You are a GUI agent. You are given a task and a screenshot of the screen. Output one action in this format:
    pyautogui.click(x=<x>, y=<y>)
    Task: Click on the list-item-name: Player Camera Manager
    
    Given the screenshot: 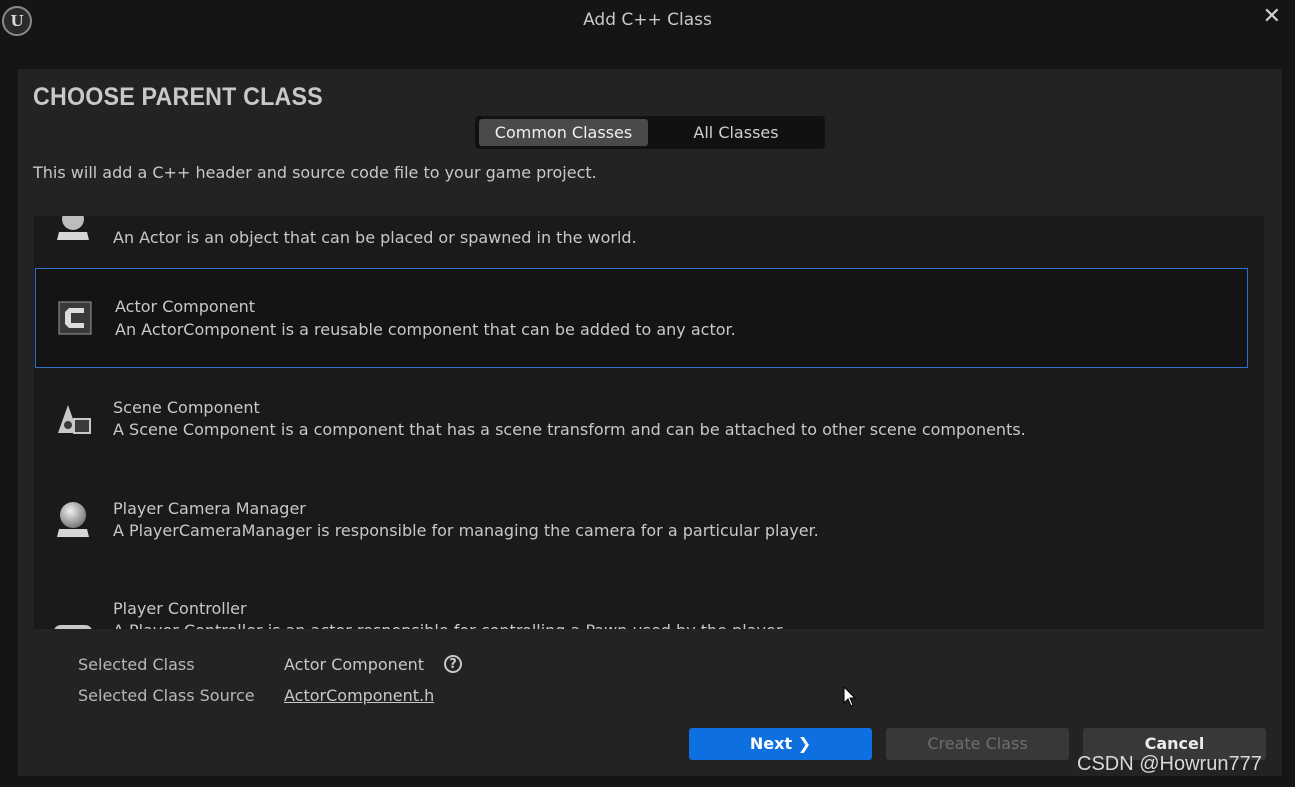 What is the action you would take?
    pyautogui.click(x=209, y=508)
    